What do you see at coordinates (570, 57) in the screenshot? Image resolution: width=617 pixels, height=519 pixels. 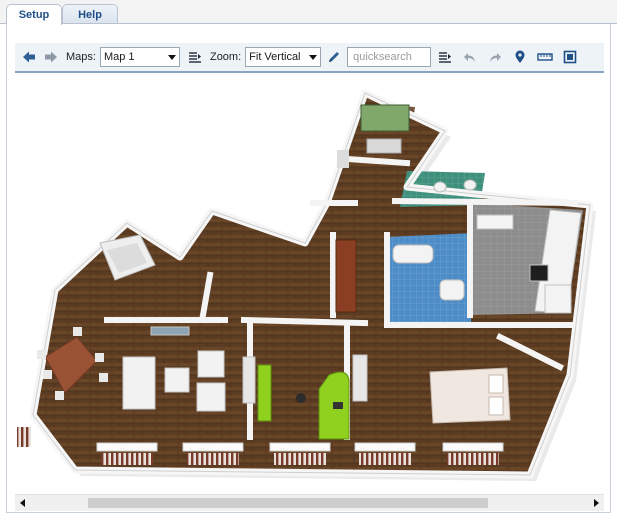 I see `frame-icon` at bounding box center [570, 57].